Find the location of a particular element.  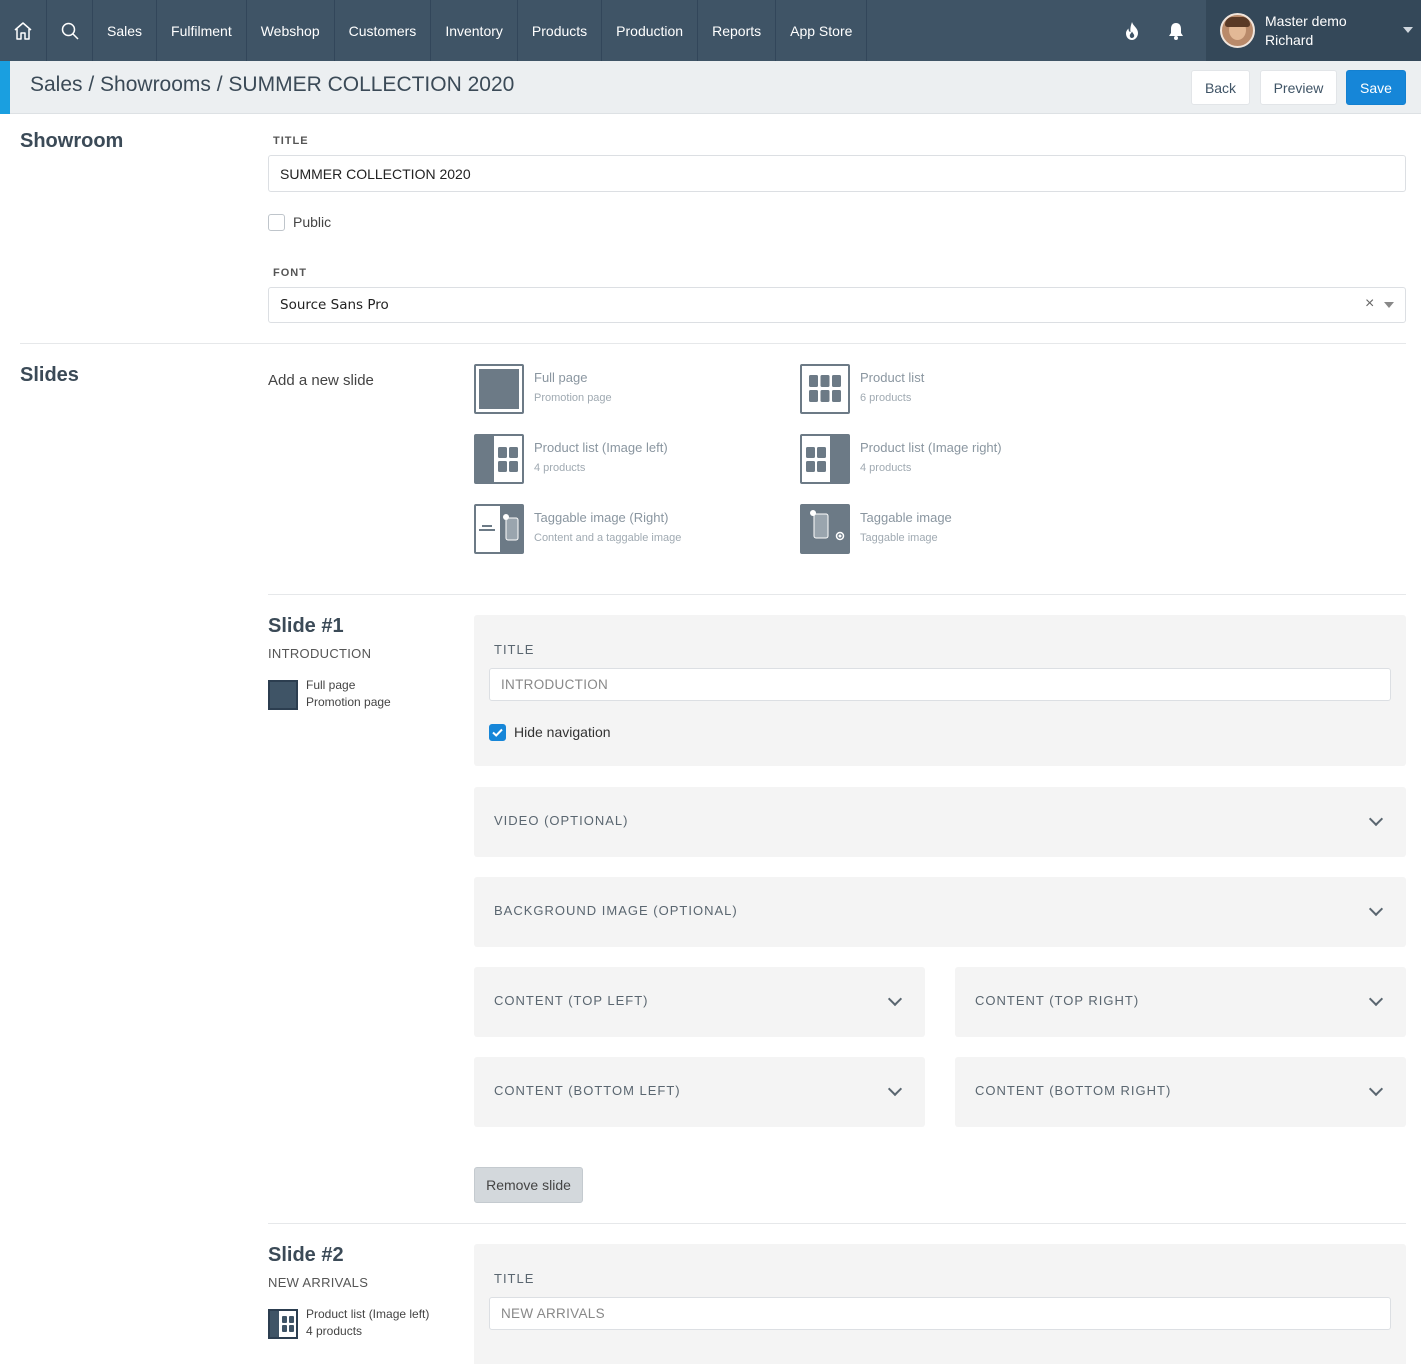

slide-type-sub: Promotion page is located at coordinates (573, 398).